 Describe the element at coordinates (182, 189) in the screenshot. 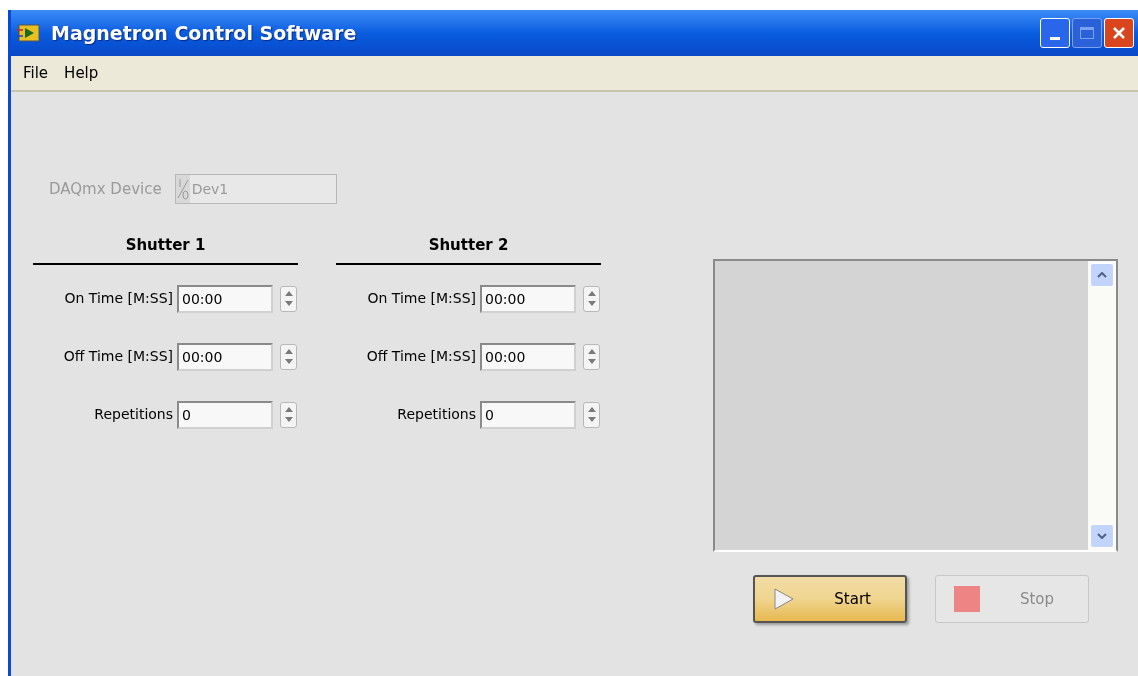

I see `io-icon` at that location.